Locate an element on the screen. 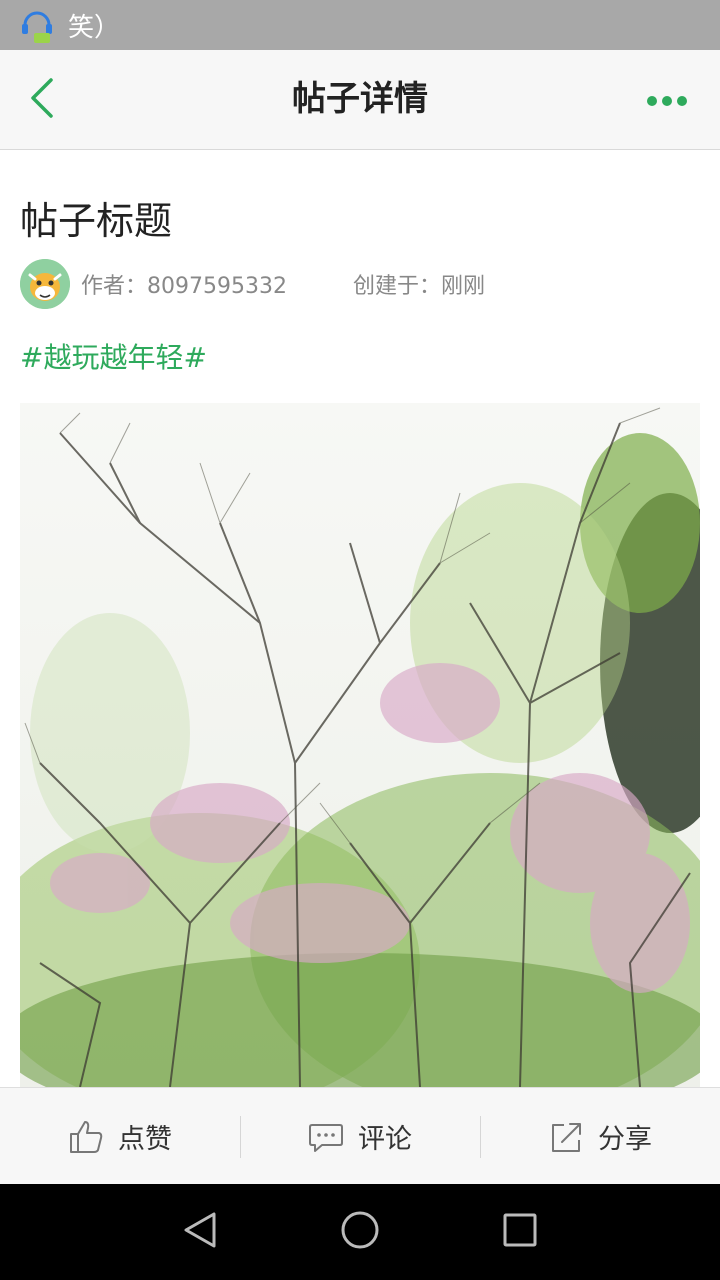 Image resolution: width=720 pixels, height=1280 pixels. post-title: 帖子标题 is located at coordinates (96, 221).